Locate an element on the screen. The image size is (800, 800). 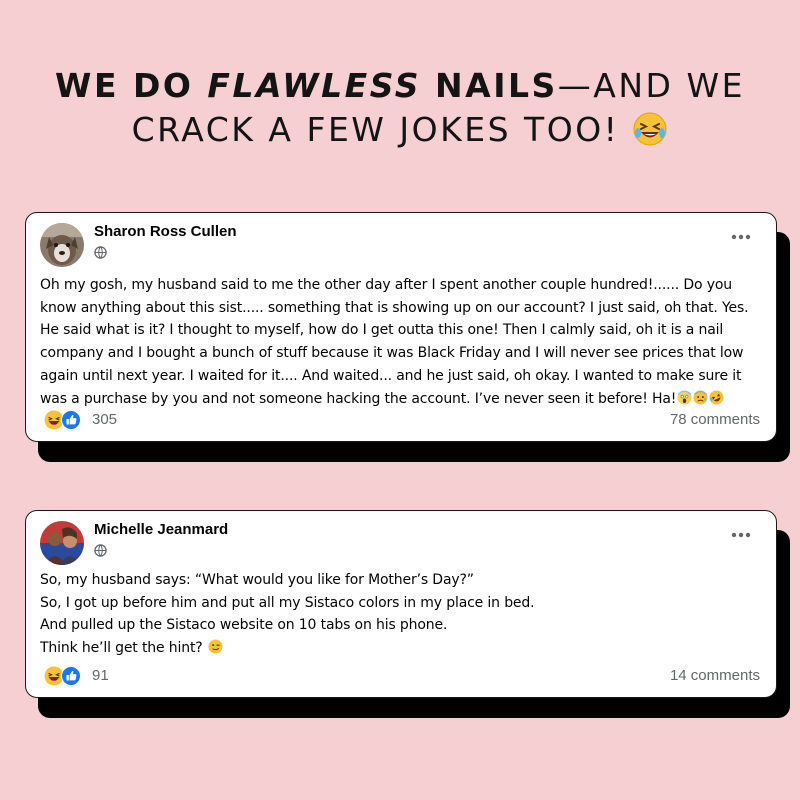
author-name: Sharon Ross Cullen is located at coordinates (165, 231).